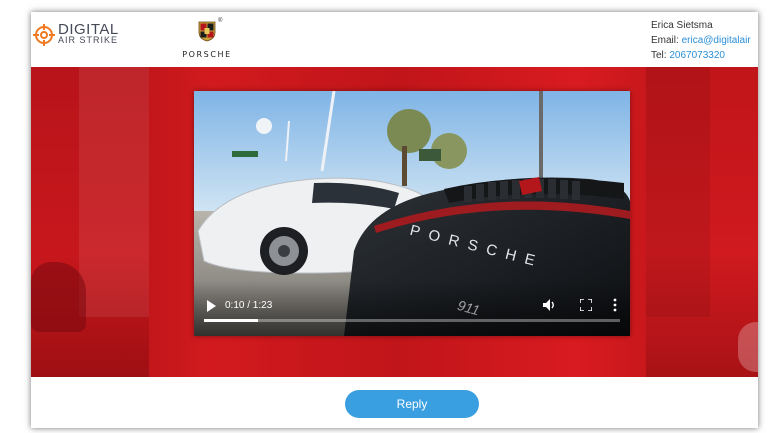 Image resolution: width=769 pixels, height=433 pixels. What do you see at coordinates (659, 55) in the screenshot?
I see `tel-label: Tel:` at bounding box center [659, 55].